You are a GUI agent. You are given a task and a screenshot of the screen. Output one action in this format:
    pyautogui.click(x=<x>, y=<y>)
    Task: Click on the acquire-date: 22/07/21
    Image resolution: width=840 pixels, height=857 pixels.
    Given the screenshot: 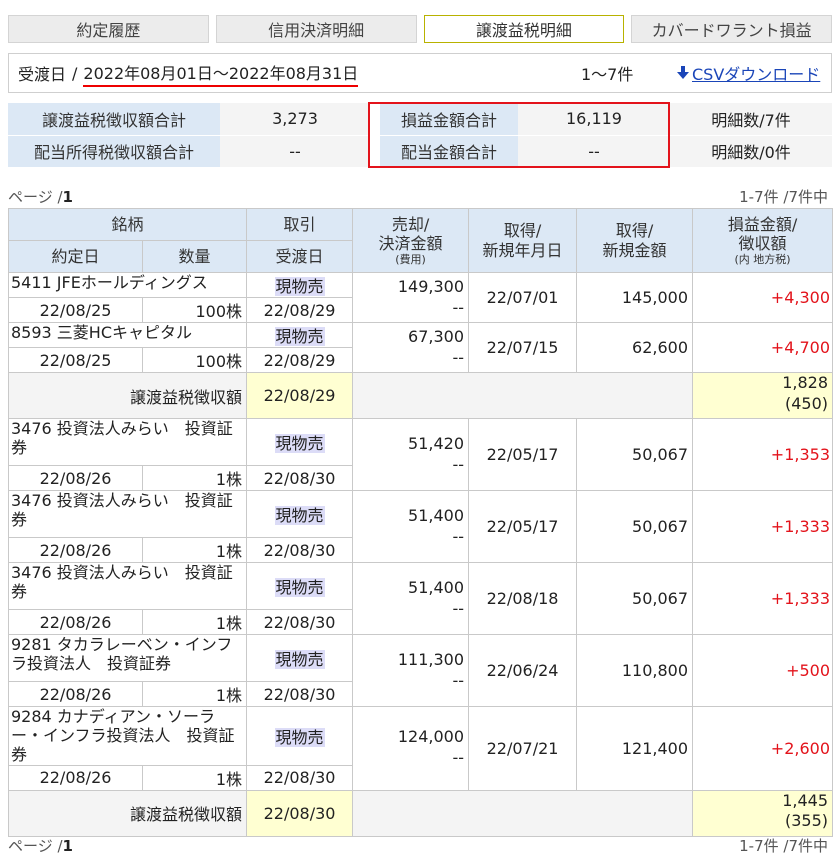 What is the action you would take?
    pyautogui.click(x=523, y=748)
    